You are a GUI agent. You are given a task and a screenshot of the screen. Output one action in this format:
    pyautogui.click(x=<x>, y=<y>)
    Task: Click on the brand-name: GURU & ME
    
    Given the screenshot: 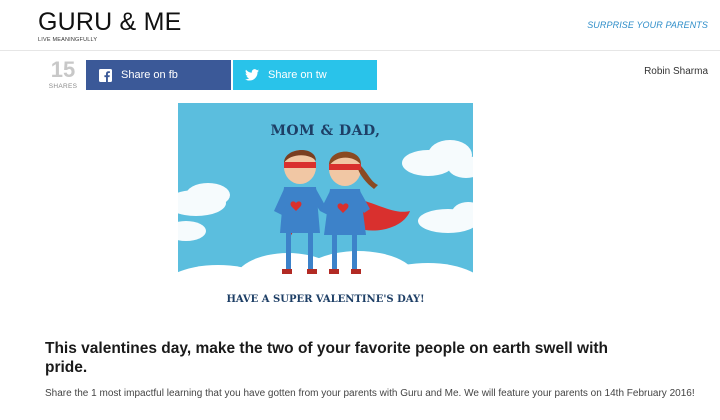 What is the action you would take?
    pyautogui.click(x=110, y=22)
    